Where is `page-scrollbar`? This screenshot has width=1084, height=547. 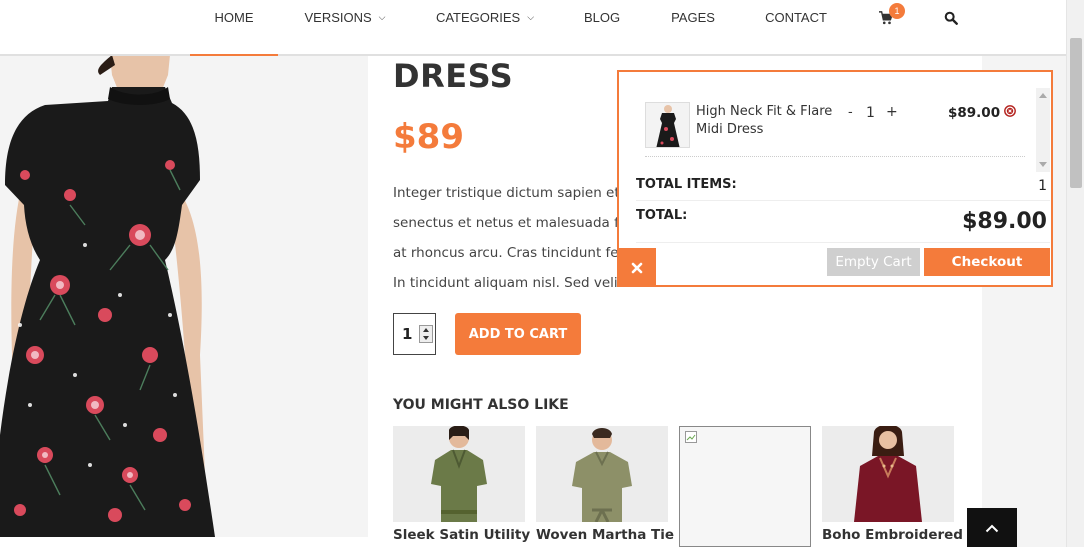
page-scrollbar is located at coordinates (1075, 273).